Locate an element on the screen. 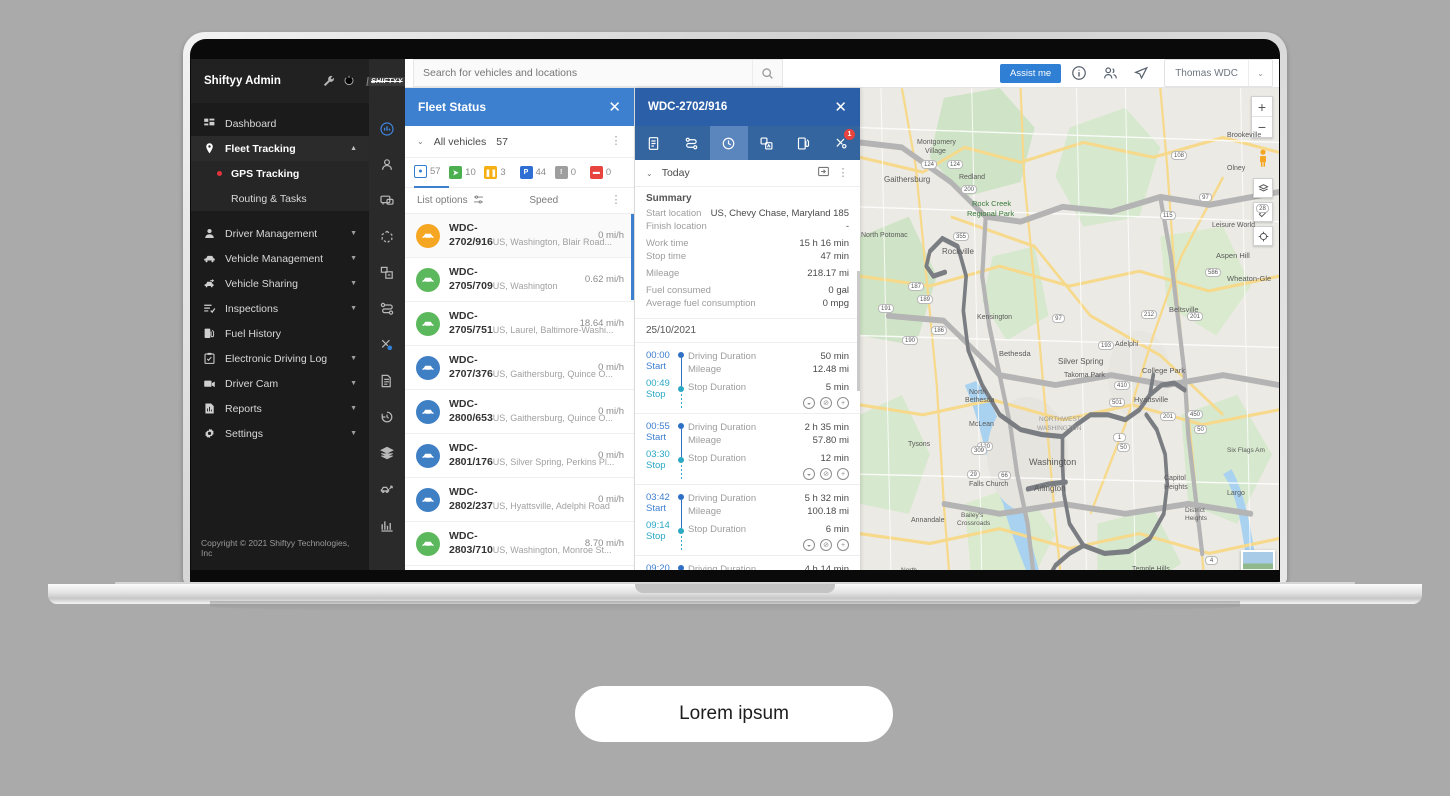 The width and height of the screenshot is (1450, 796). vehicle-list-scrollbar is located at coordinates (632, 257).